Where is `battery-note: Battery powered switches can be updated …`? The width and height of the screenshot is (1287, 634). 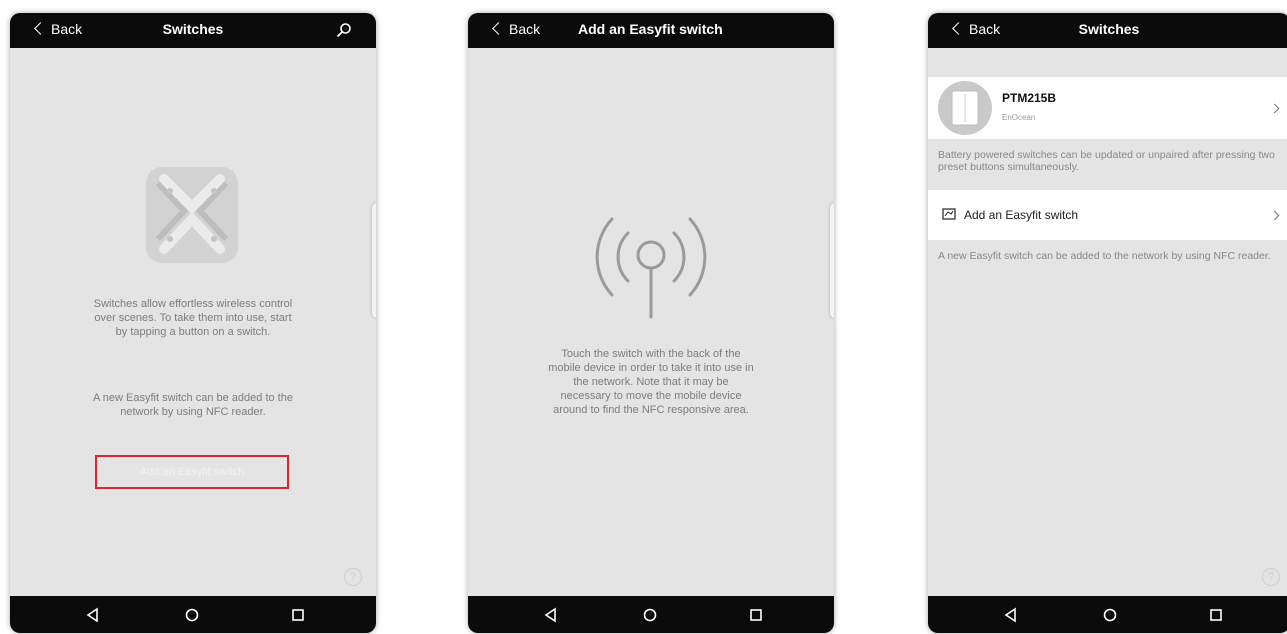
battery-note: Battery powered switches can be updated … is located at coordinates (1106, 161).